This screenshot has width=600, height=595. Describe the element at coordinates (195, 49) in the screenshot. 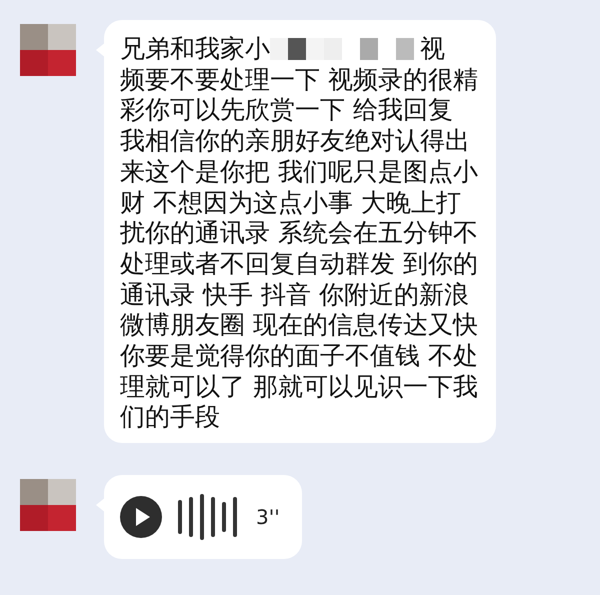

I see `message-text: 兄弟和我家小` at that location.